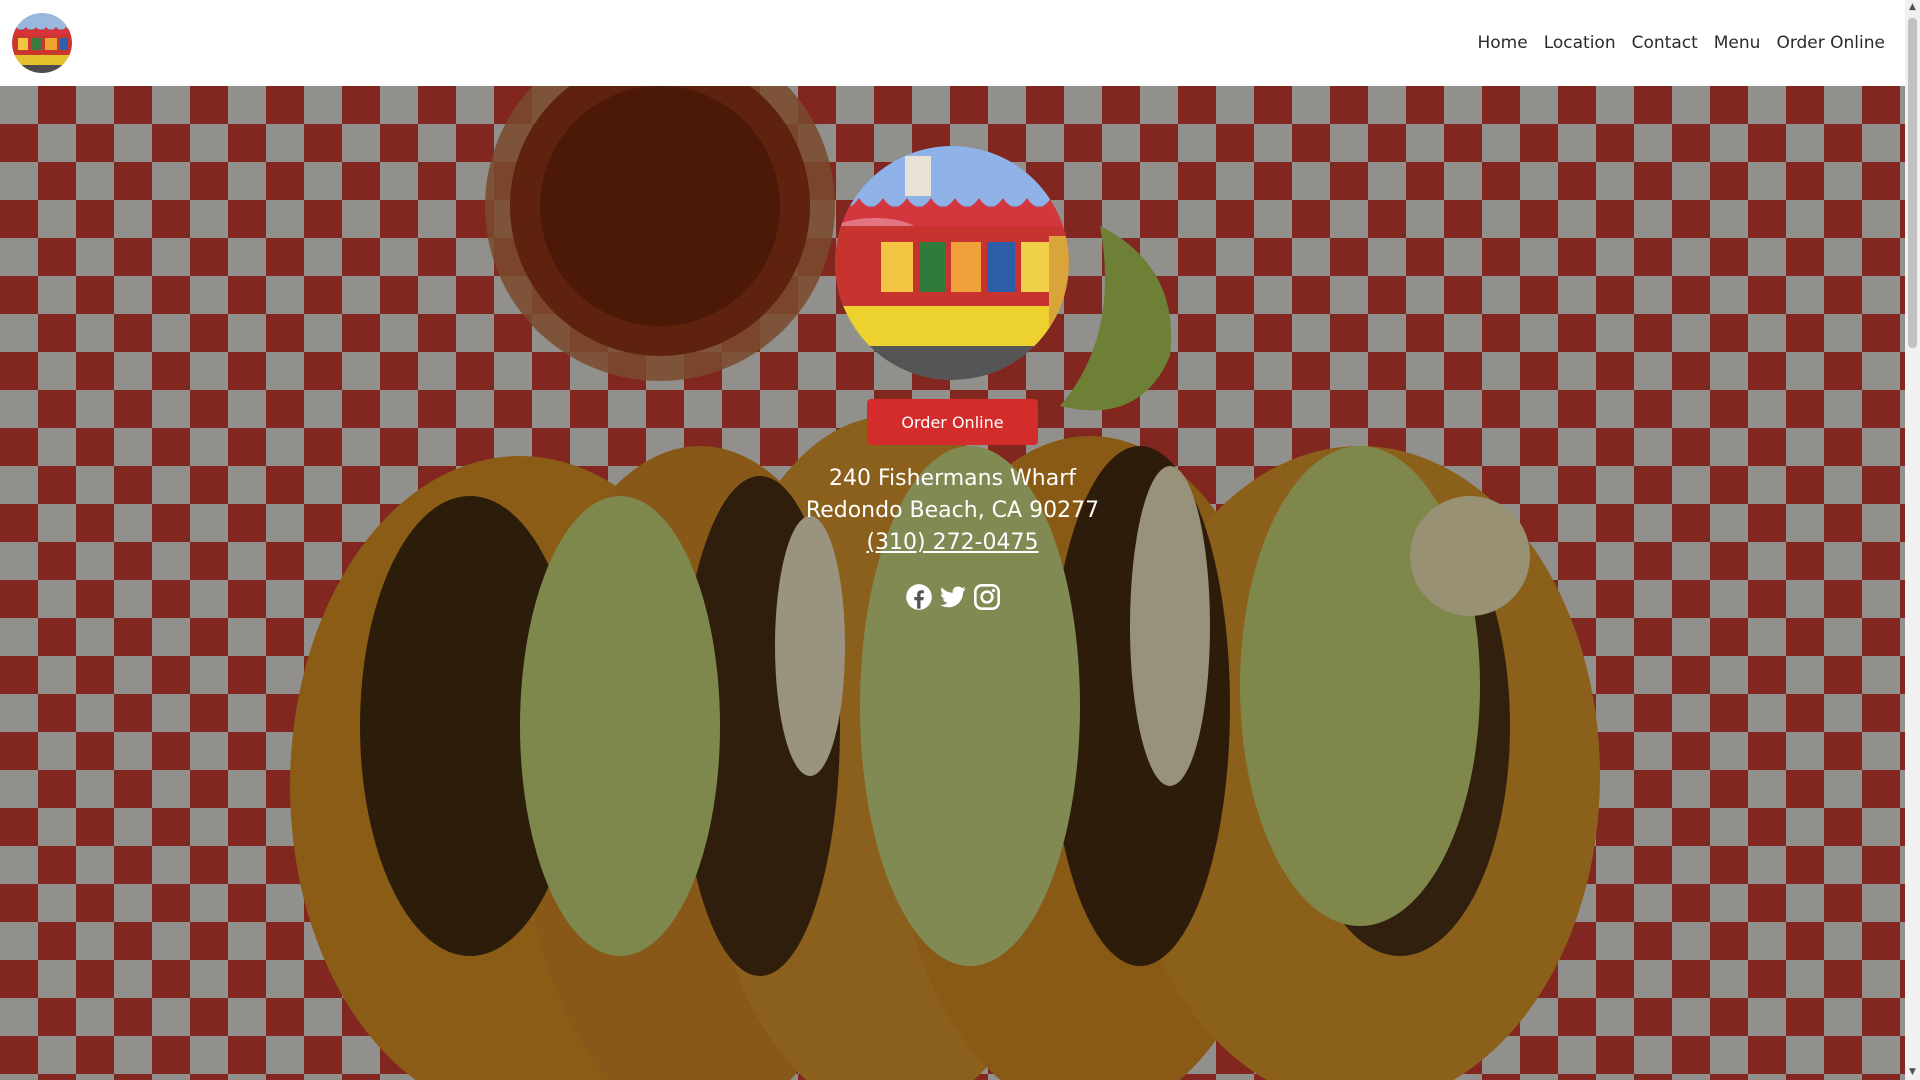 Image resolution: width=1920 pixels, height=1080 pixels. I want to click on brand-logo, so click(42, 43).